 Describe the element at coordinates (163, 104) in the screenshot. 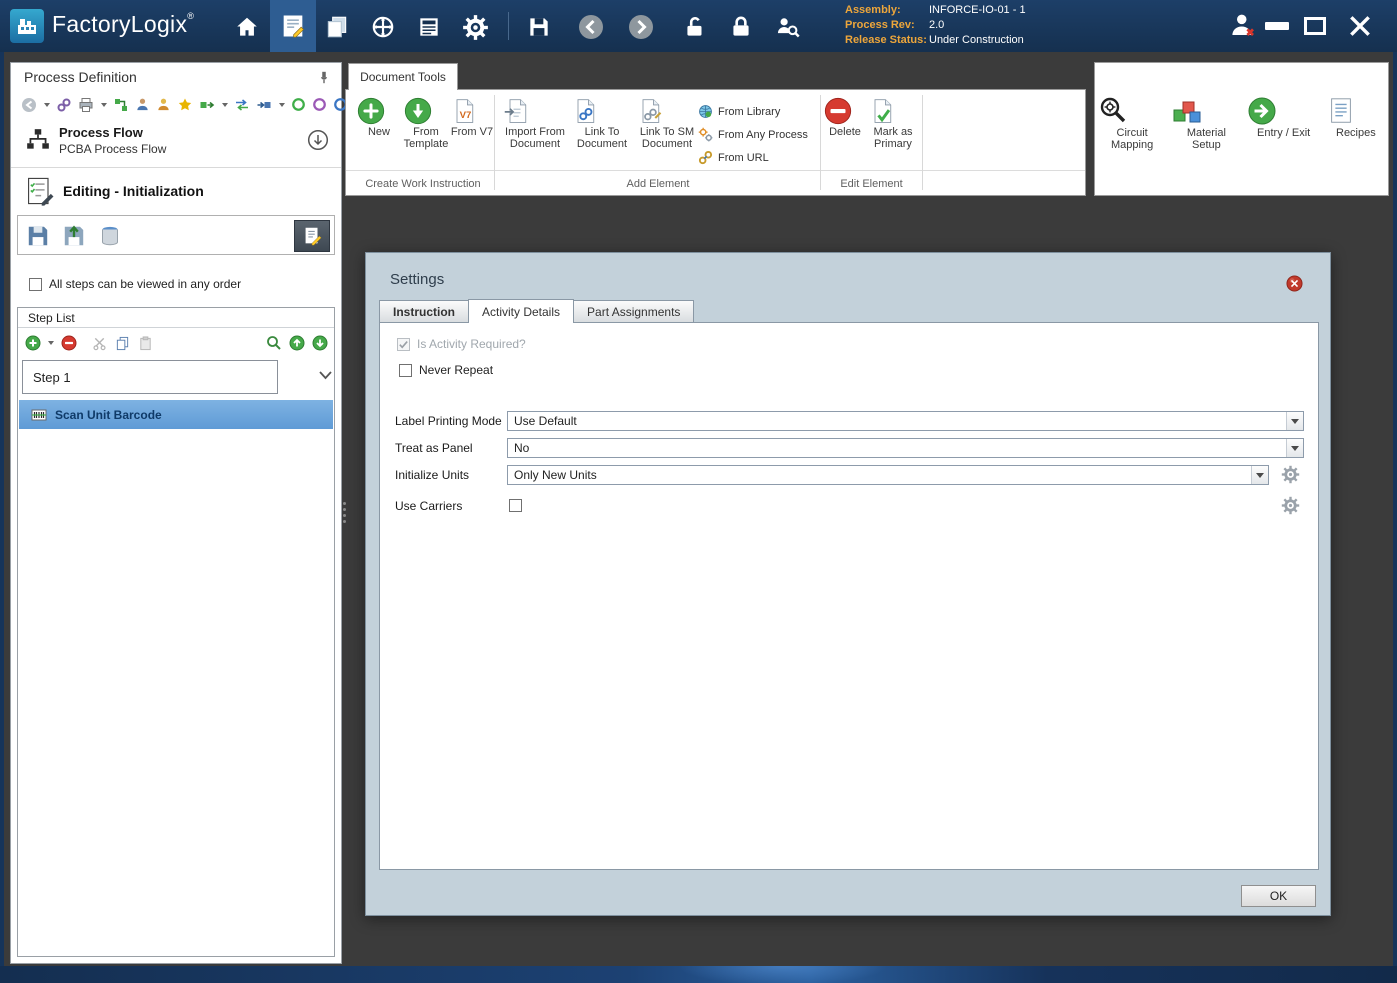

I see `person-female-icon` at that location.